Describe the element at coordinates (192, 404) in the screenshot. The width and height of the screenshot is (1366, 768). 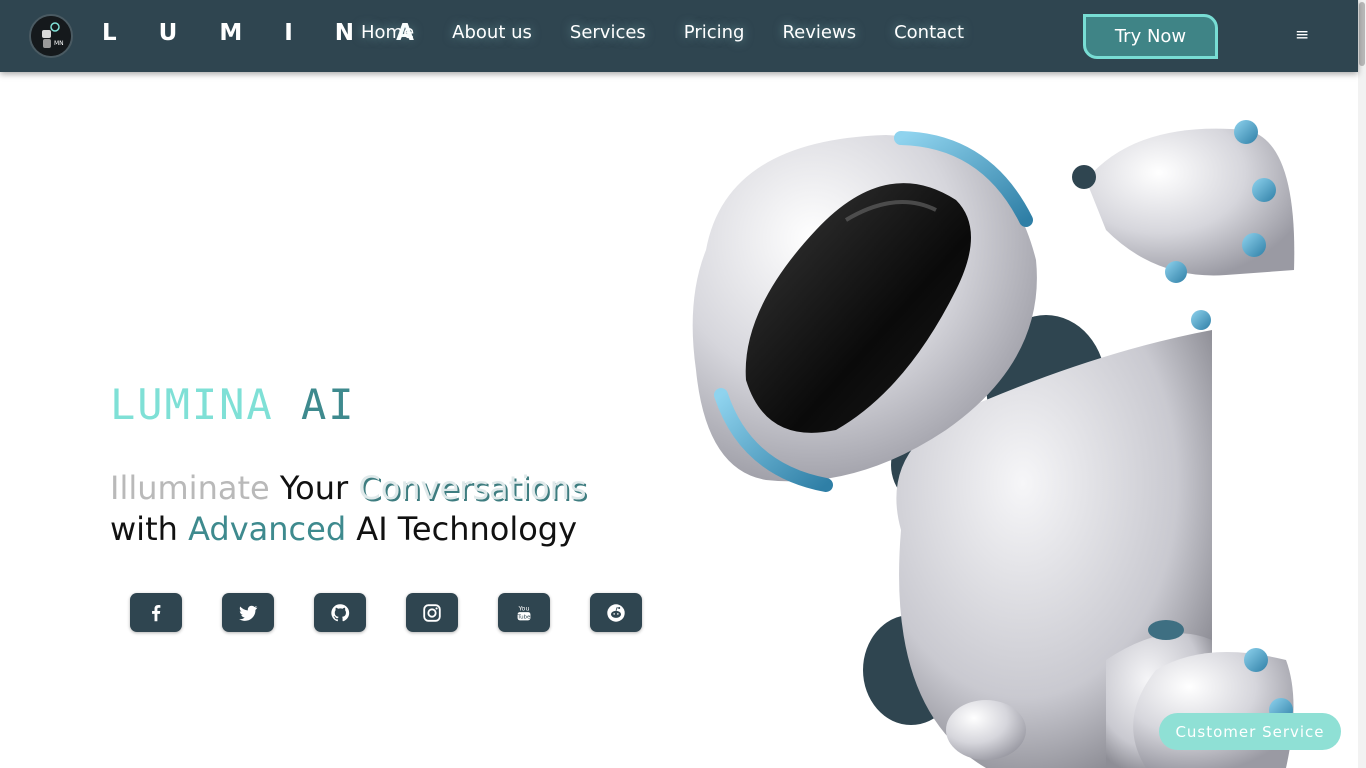
I see `hero-title-lumina: LUMINA` at that location.